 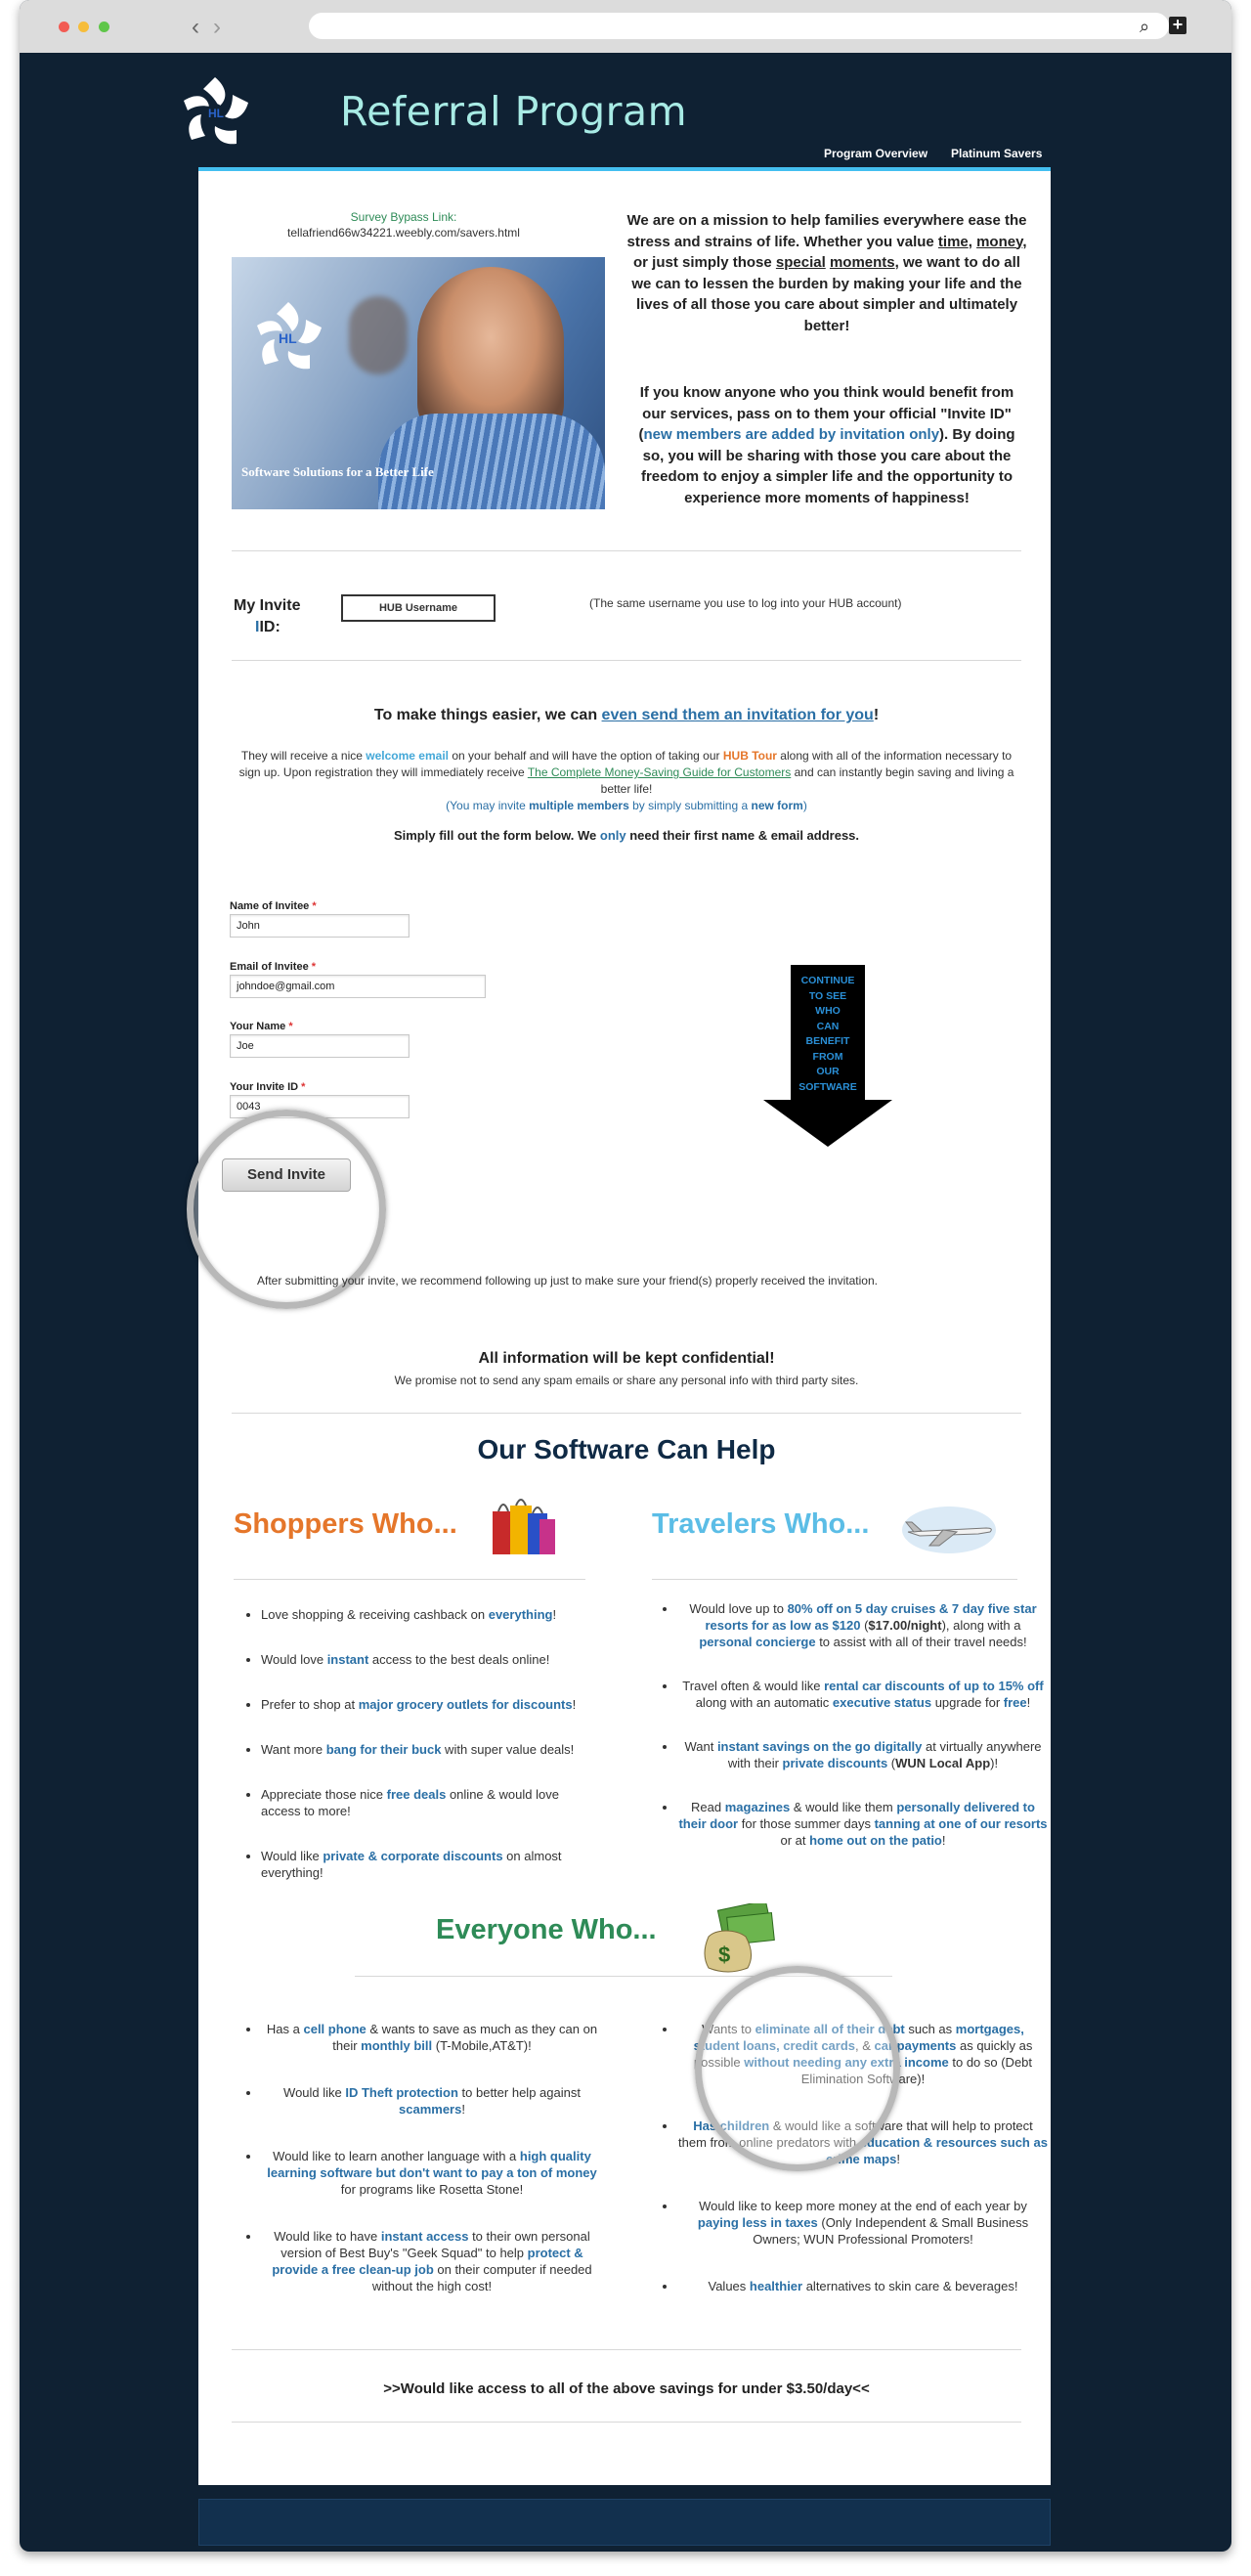 I want to click on search-icon: ⌕, so click(x=1144, y=27).